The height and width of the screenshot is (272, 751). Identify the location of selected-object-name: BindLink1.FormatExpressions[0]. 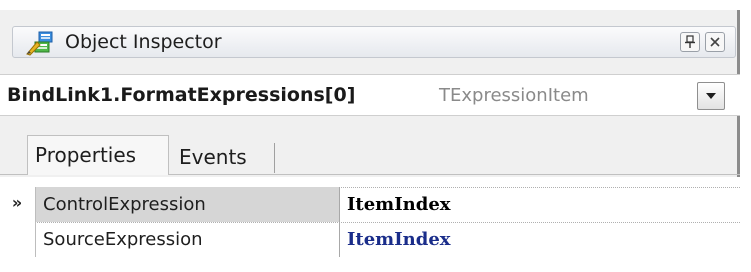
(181, 95).